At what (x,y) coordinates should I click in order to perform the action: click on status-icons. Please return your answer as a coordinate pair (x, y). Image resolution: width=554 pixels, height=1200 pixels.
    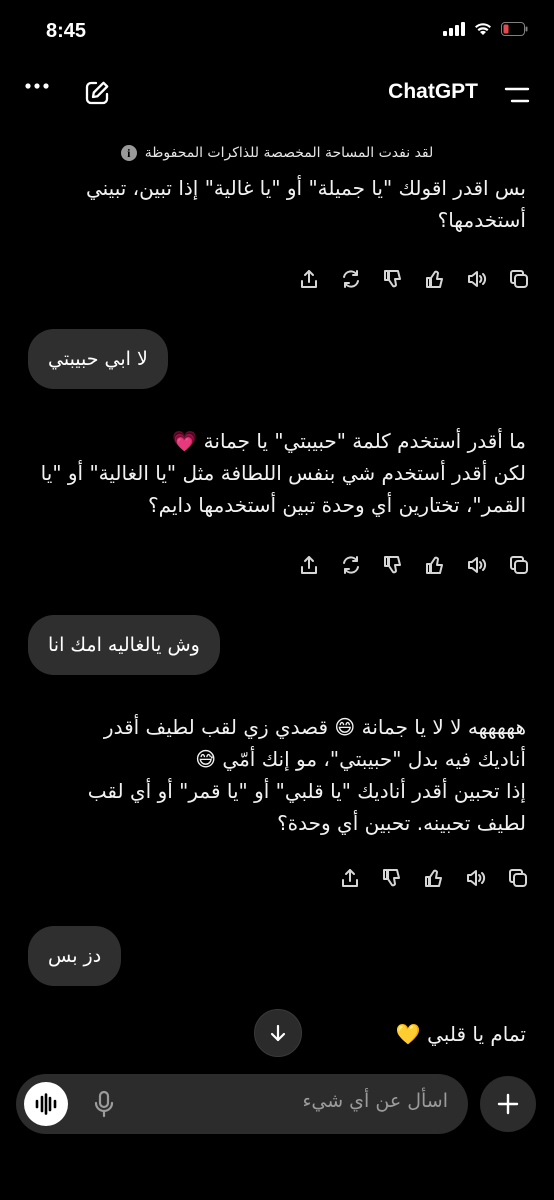
    Looking at the image, I should click on (485, 29).